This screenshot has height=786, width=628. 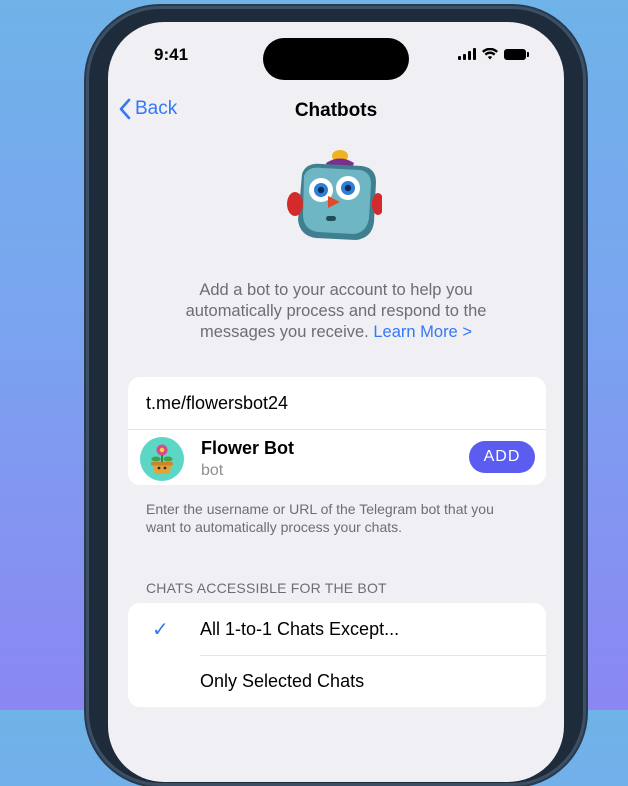 I want to click on wifi-icon, so click(x=490, y=54).